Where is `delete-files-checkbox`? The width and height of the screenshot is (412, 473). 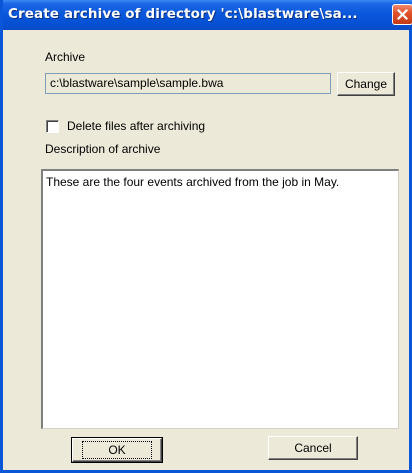 delete-files-checkbox is located at coordinates (52, 126).